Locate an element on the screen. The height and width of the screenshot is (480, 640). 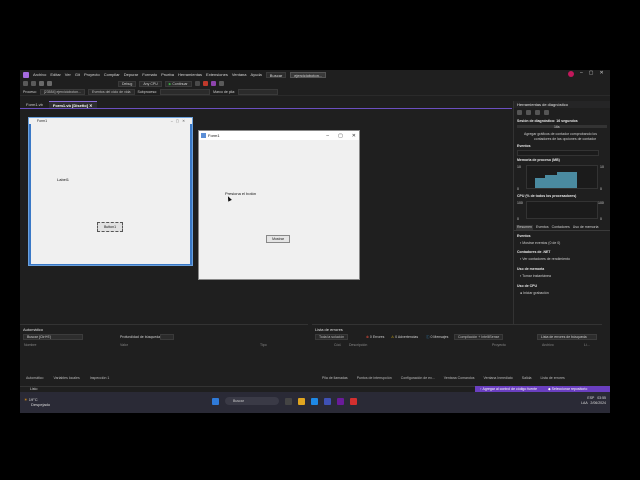
store-icon is located at coordinates (327, 401).